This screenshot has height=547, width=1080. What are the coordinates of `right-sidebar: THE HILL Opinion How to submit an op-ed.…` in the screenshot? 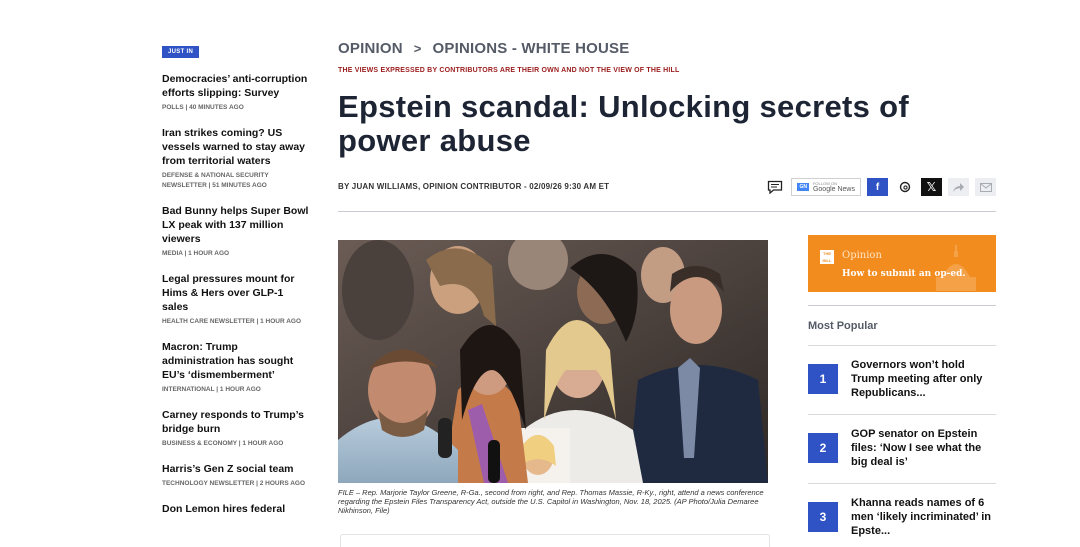 It's located at (902, 391).